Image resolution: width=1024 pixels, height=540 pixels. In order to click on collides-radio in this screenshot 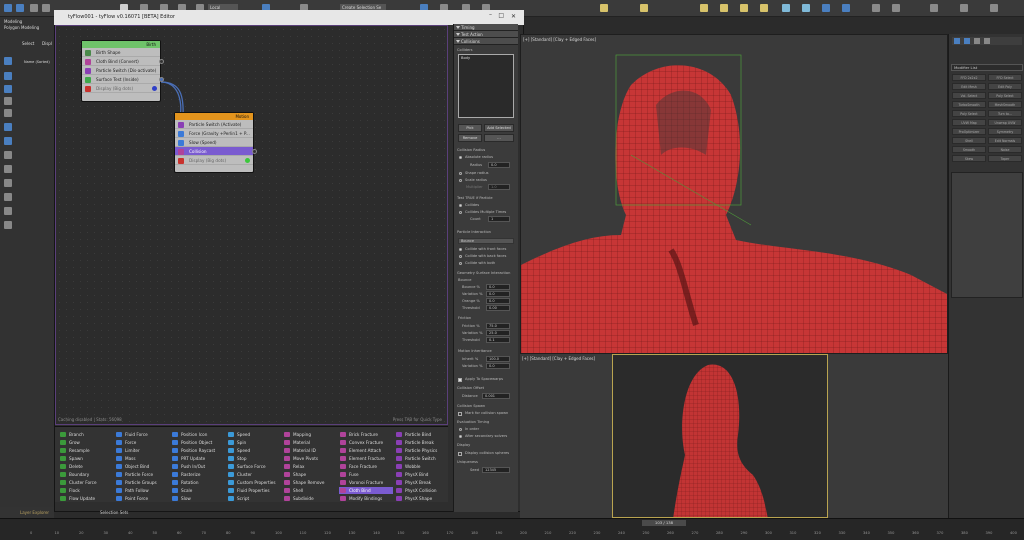, I will do `click(460, 205)`.